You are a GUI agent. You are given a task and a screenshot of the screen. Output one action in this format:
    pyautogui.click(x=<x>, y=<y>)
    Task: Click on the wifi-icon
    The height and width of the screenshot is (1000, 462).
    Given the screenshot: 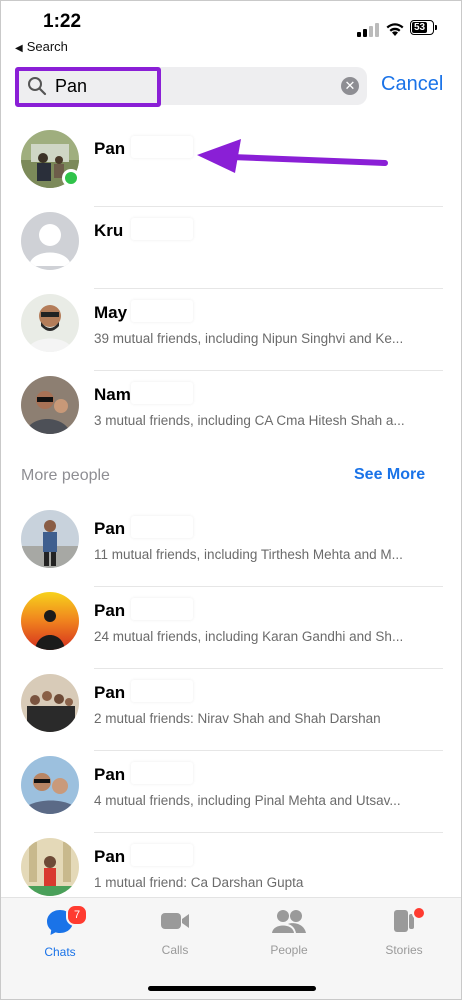 What is the action you would take?
    pyautogui.click(x=395, y=29)
    